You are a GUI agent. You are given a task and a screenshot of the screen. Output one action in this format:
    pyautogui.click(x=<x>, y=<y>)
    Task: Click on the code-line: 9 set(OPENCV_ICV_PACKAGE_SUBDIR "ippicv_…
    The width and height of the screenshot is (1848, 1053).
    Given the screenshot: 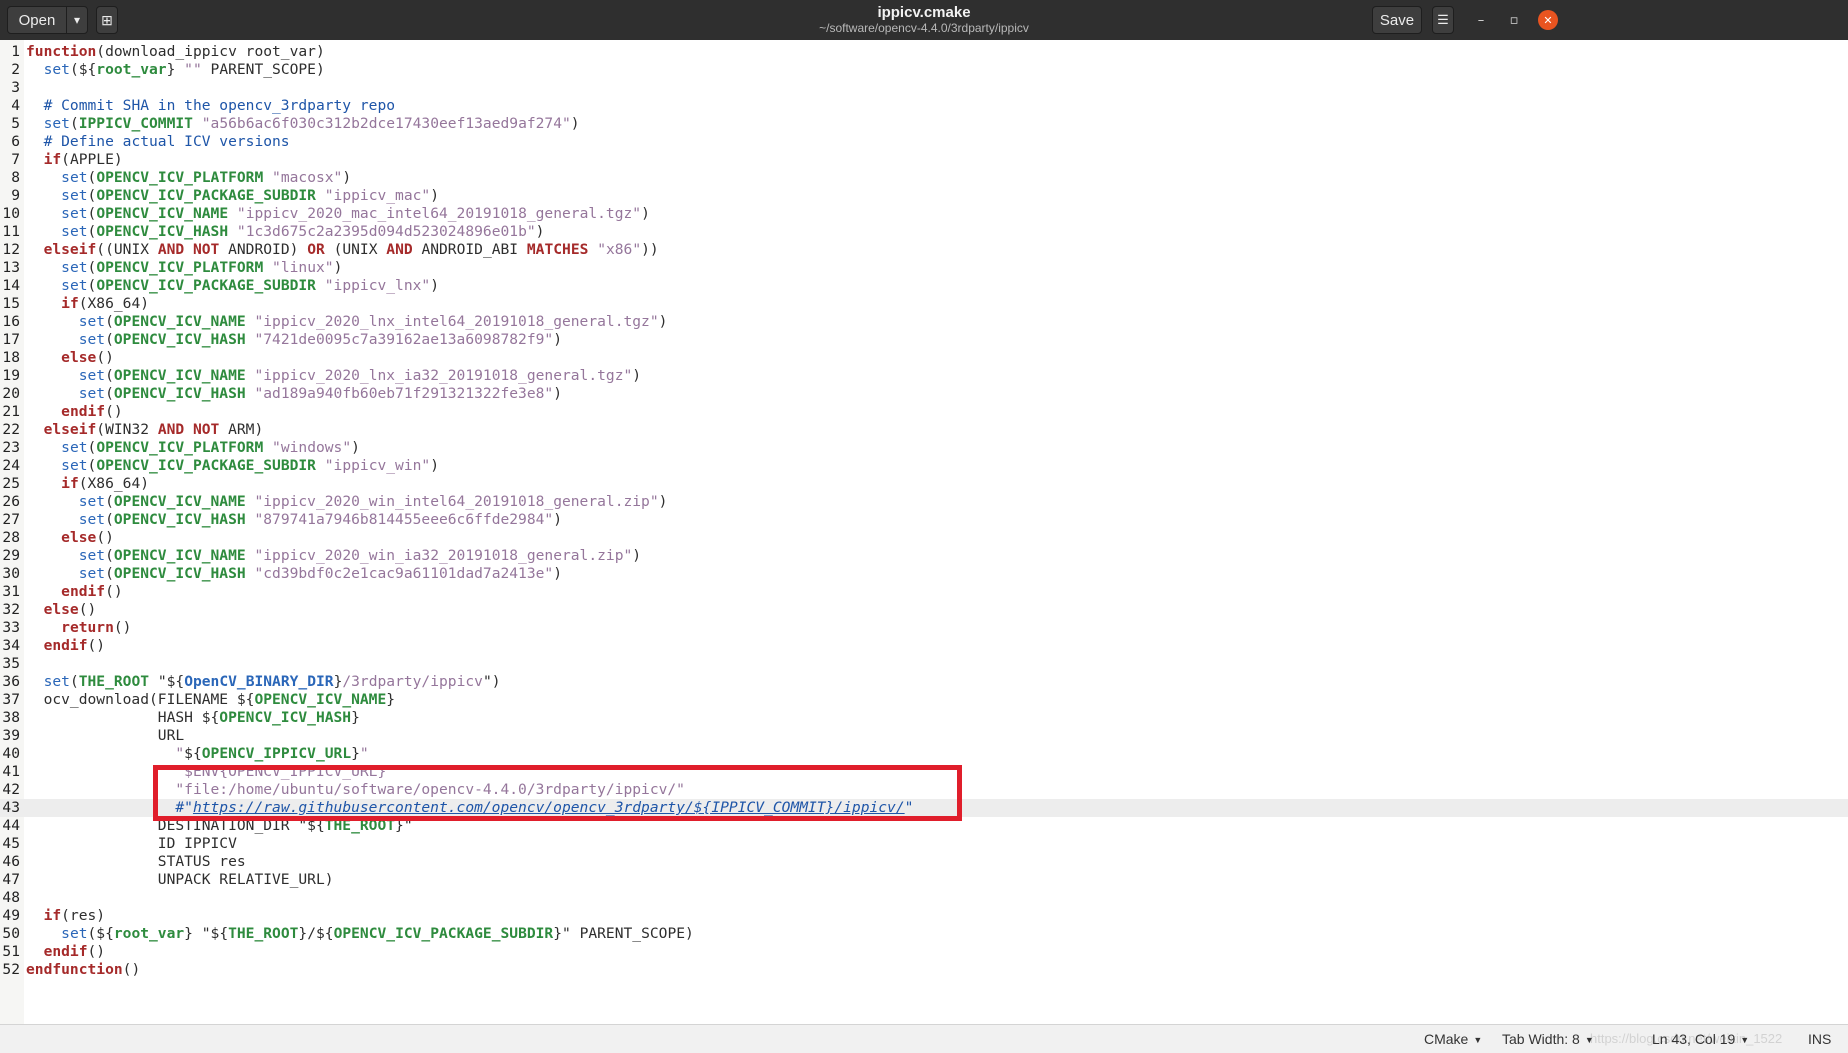 What is the action you would take?
    pyautogui.click(x=924, y=196)
    